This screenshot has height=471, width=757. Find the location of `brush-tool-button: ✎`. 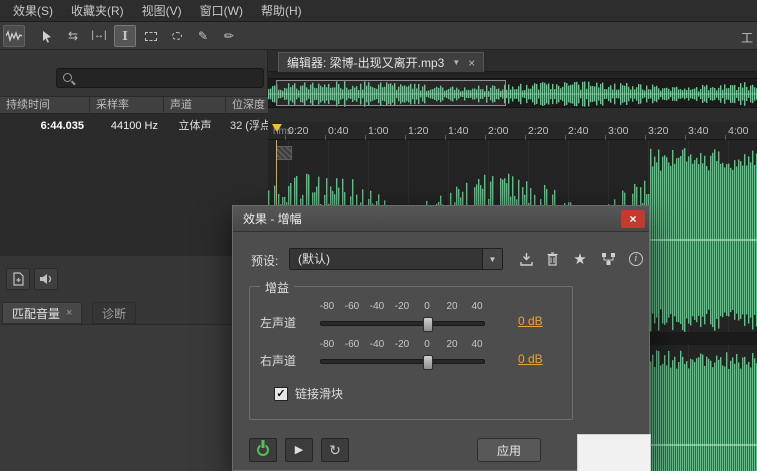

brush-tool-button: ✎ is located at coordinates (203, 36).